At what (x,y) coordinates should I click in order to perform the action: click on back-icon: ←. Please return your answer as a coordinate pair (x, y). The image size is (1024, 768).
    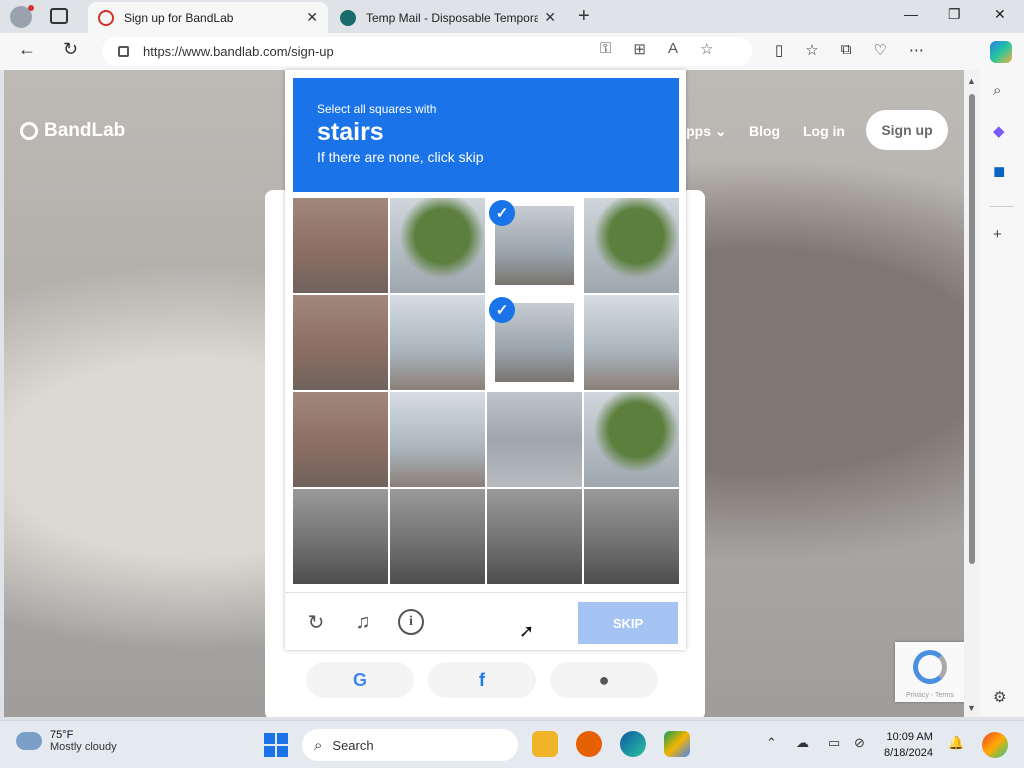
    Looking at the image, I should click on (27, 49).